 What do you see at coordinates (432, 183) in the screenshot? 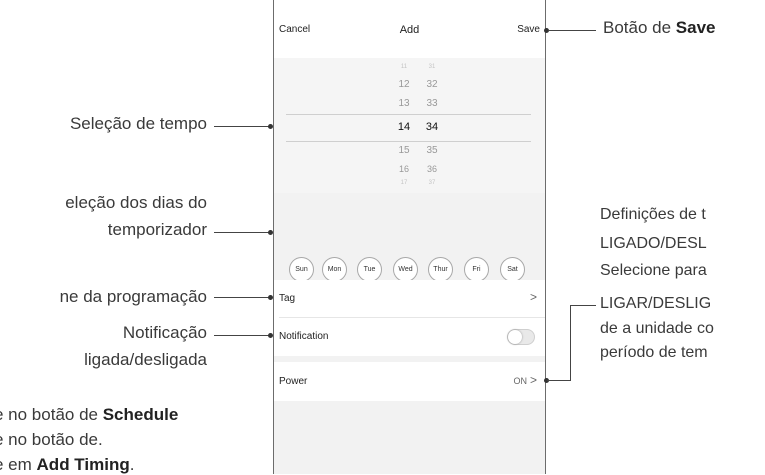
I see `minute-option: 37` at bounding box center [432, 183].